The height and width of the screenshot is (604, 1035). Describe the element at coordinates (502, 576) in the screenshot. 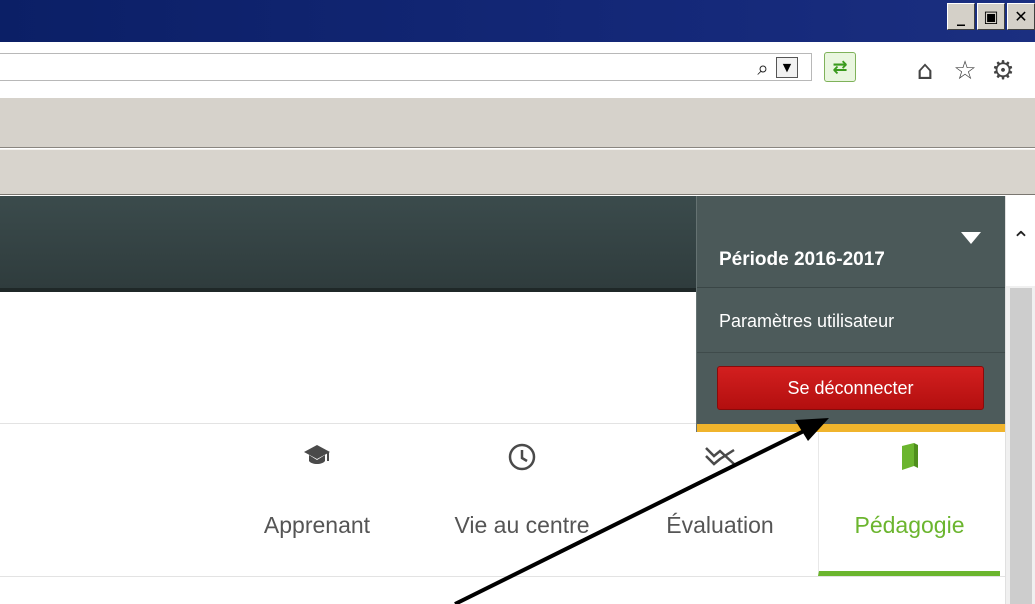

I see `nav-divider` at that location.